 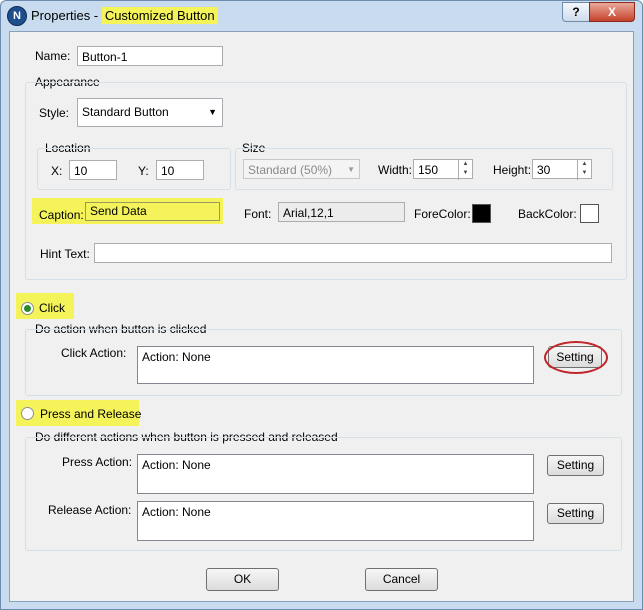 What do you see at coordinates (242, 579) in the screenshot?
I see `ok-button: OK` at bounding box center [242, 579].